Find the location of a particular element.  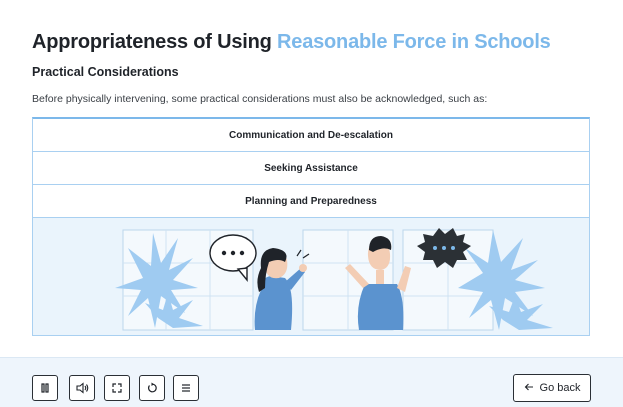

accordion-item-planning: Planning and Preparedness is located at coordinates (311, 201).